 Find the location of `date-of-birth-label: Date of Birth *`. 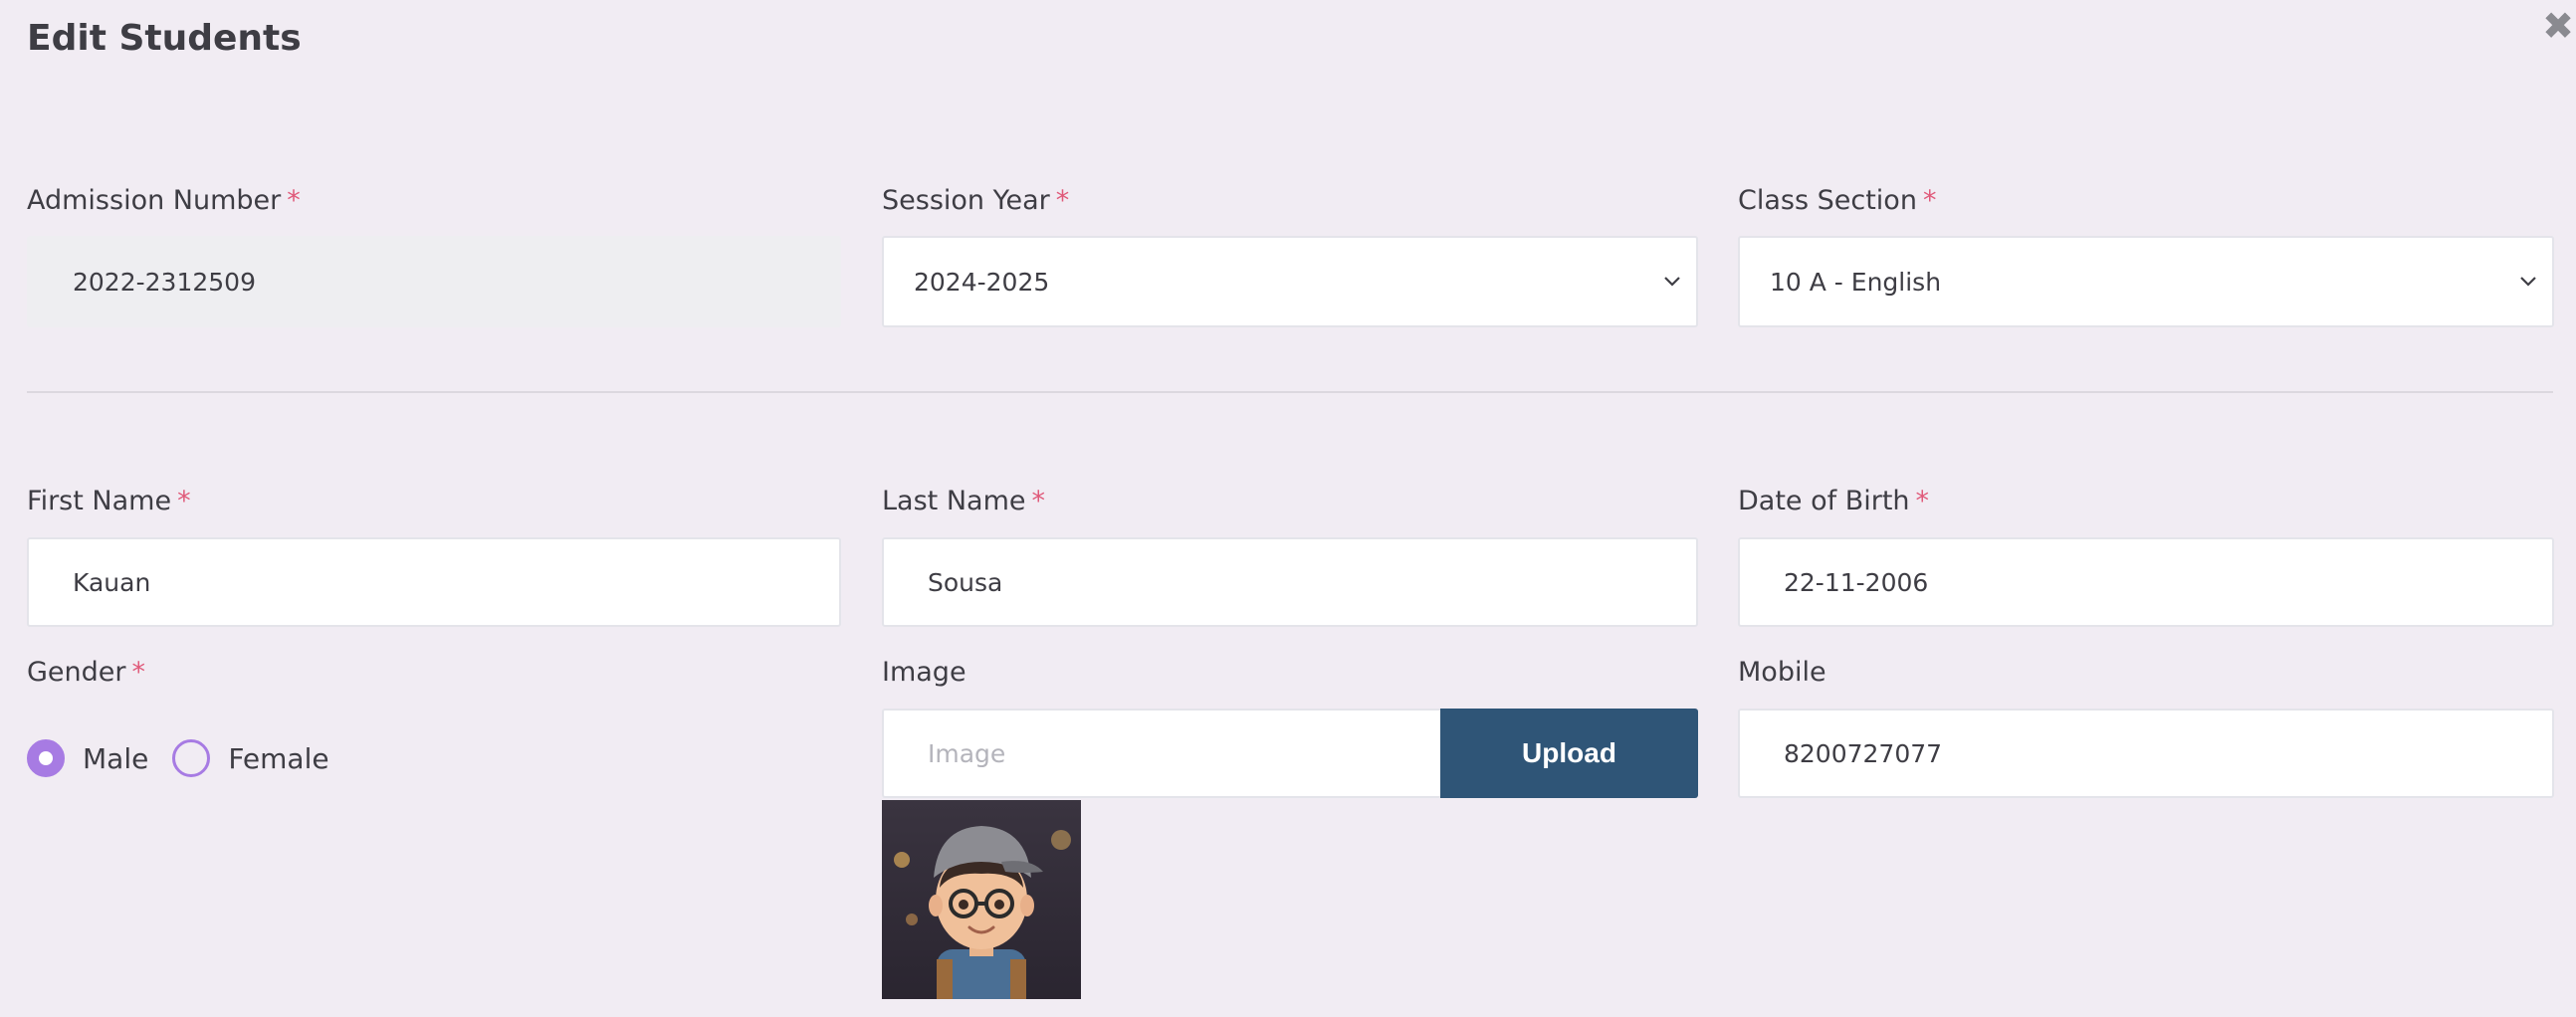

date-of-birth-label: Date of Birth * is located at coordinates (1834, 501).